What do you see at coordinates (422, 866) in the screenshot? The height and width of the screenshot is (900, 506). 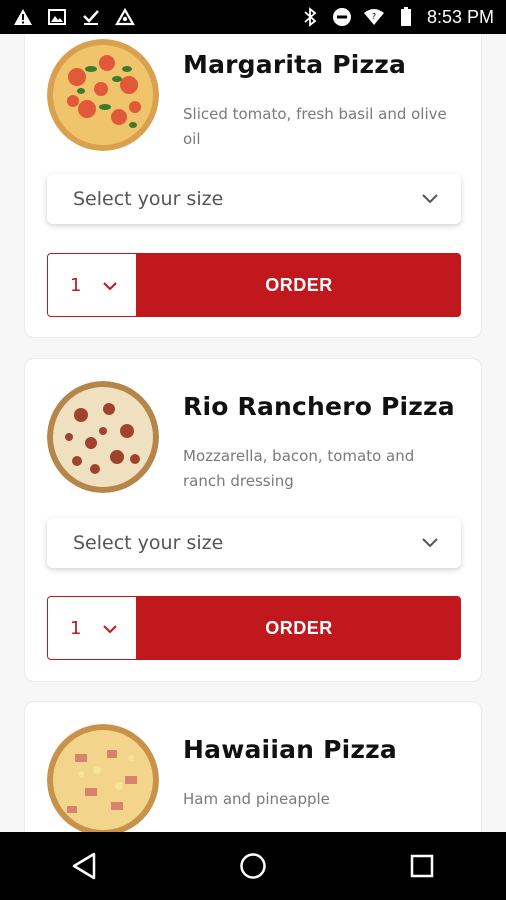 I see `recents-icon` at bounding box center [422, 866].